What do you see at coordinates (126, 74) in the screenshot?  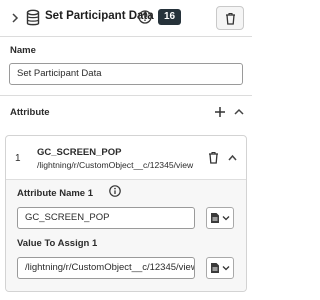 I see `name-field: Set Participant Data` at bounding box center [126, 74].